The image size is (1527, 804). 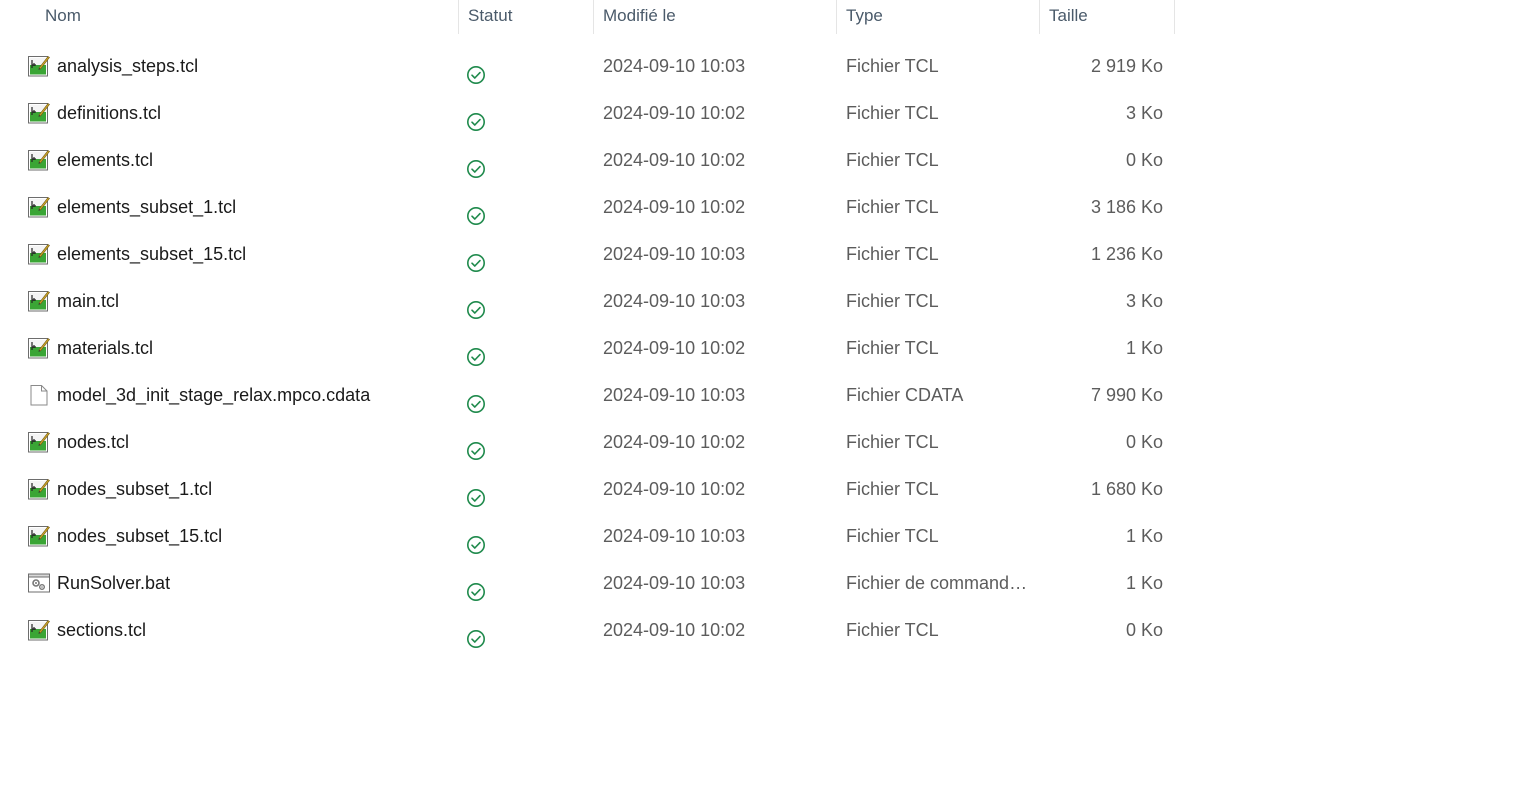 What do you see at coordinates (93, 442) in the screenshot?
I see `file-name: nodes.tcl` at bounding box center [93, 442].